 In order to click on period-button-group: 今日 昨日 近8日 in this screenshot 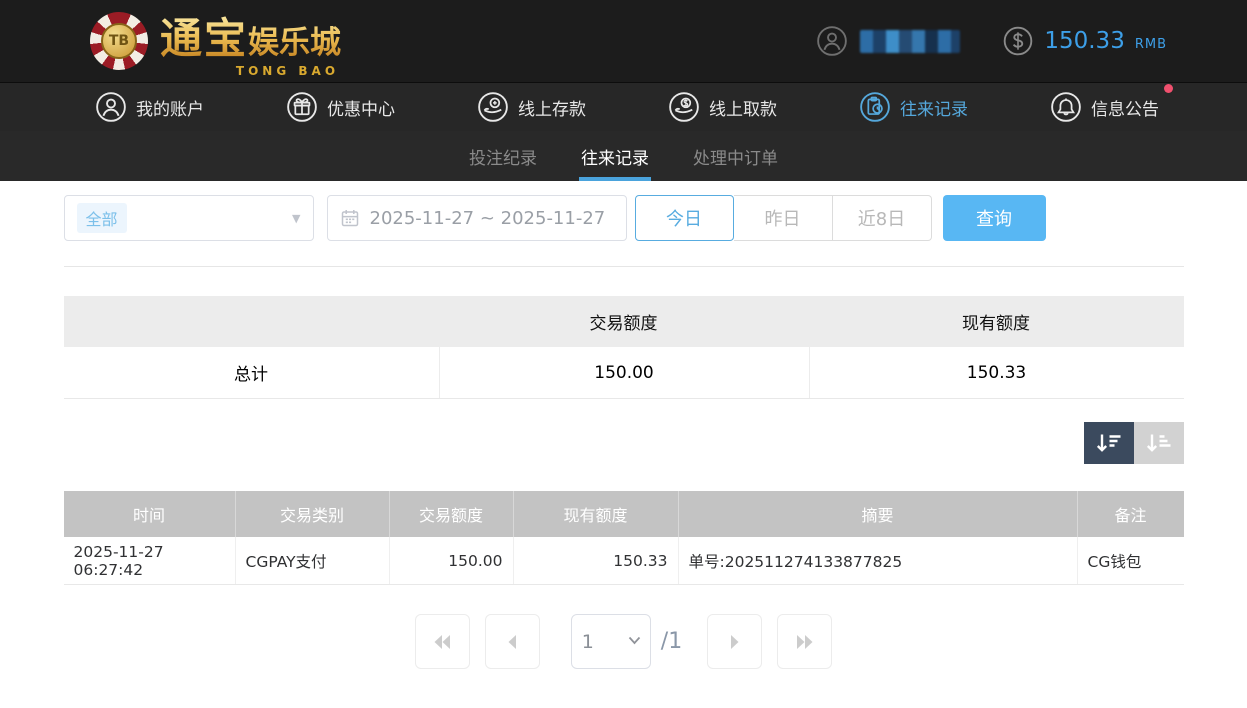, I will do `click(783, 218)`.